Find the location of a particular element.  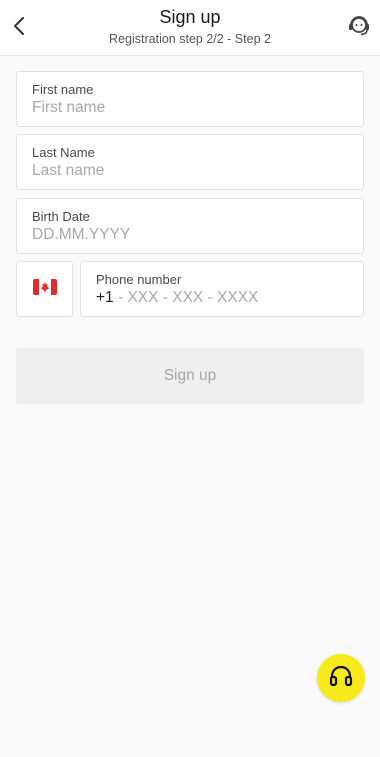

last-name-field: Last Name Last name is located at coordinates (190, 162).